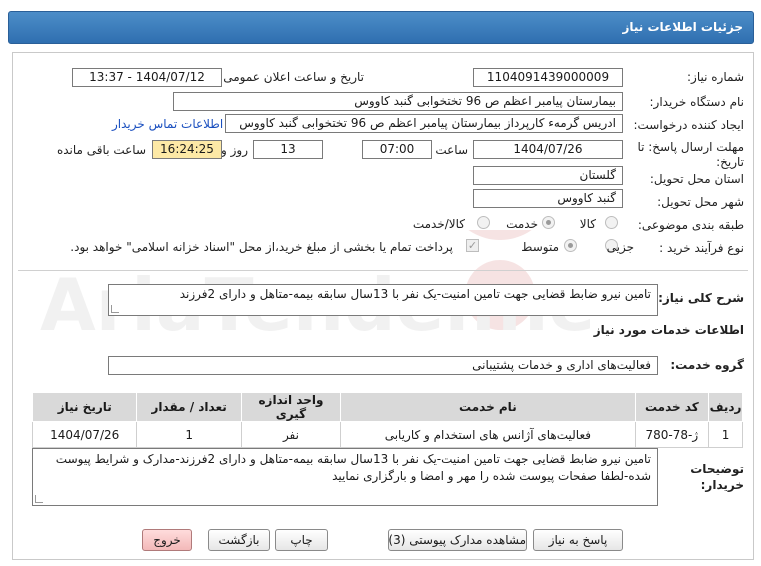 The height and width of the screenshot is (566, 761). I want to click on deadline-date-field: 1404/07/26, so click(548, 149).